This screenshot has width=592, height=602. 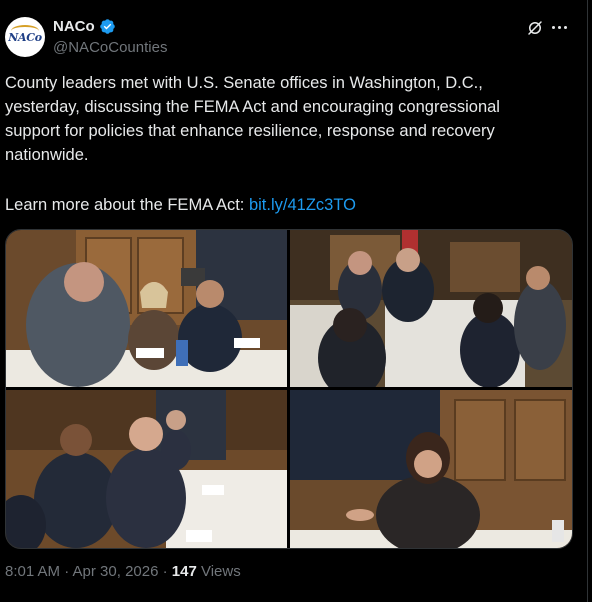 I want to click on display-name: NACo, so click(x=74, y=26).